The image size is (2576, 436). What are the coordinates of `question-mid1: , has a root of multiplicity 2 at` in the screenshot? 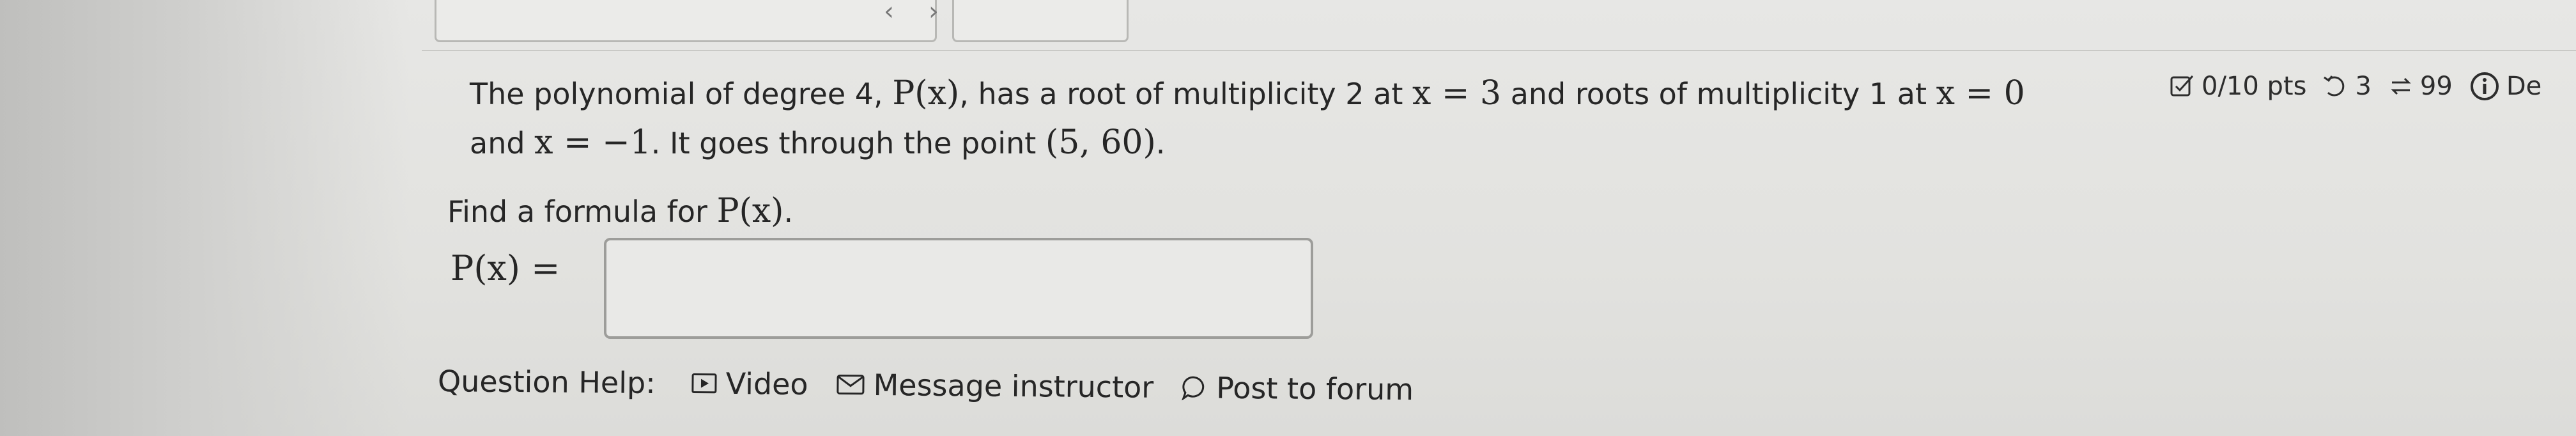 It's located at (1181, 94).